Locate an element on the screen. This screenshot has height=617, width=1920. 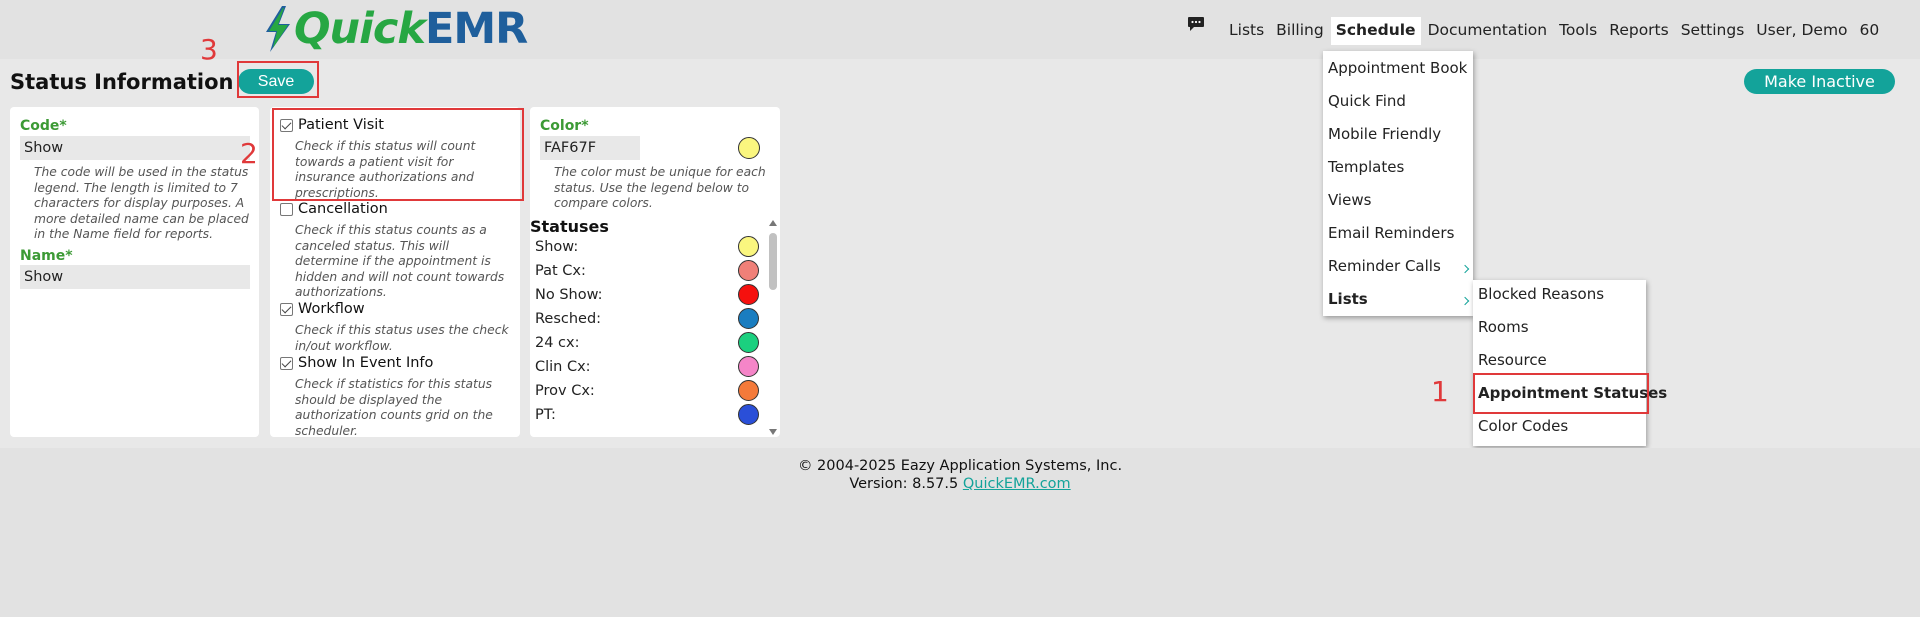
status-row: Prov Cx: is located at coordinates (650, 391).